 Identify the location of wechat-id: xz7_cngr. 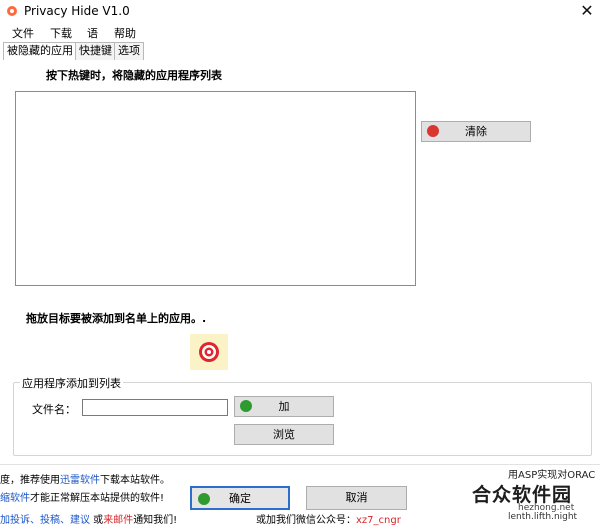
(378, 520).